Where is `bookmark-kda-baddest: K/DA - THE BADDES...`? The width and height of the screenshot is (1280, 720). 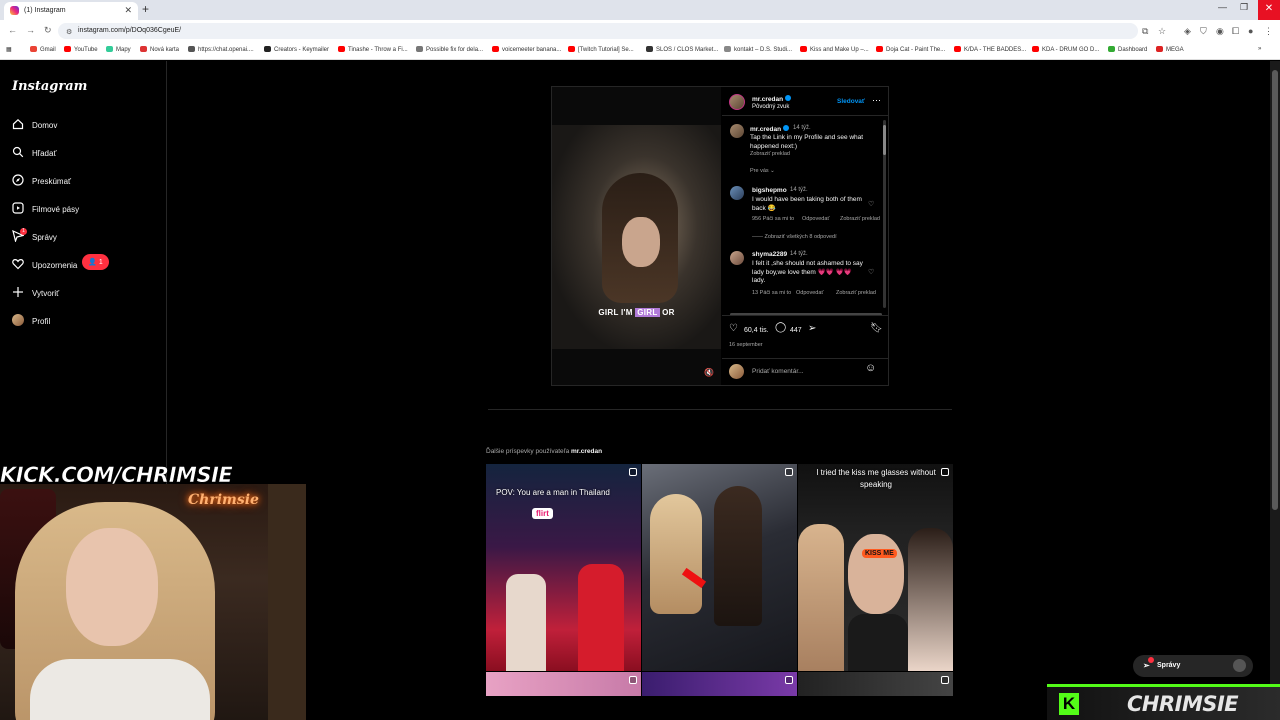 bookmark-kda-baddest: K/DA - THE BADDES... is located at coordinates (990, 49).